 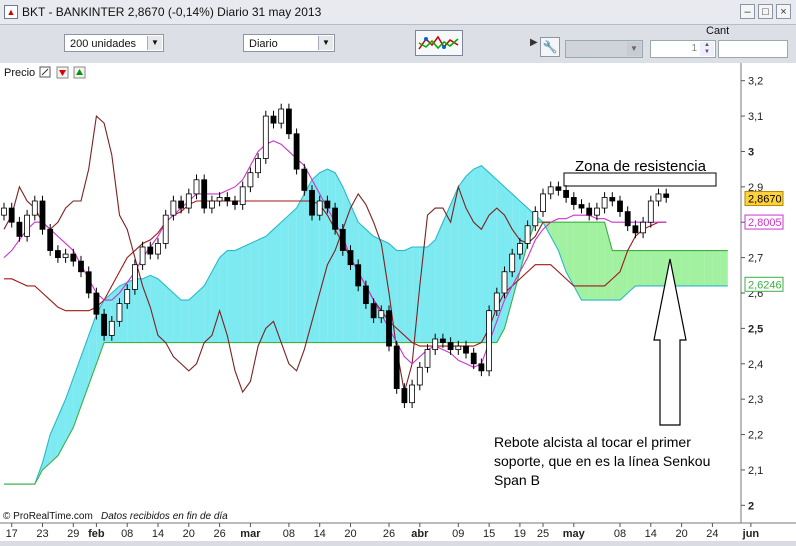 What do you see at coordinates (550, 47) in the screenshot?
I see `wrench-icon: 🔧` at bounding box center [550, 47].